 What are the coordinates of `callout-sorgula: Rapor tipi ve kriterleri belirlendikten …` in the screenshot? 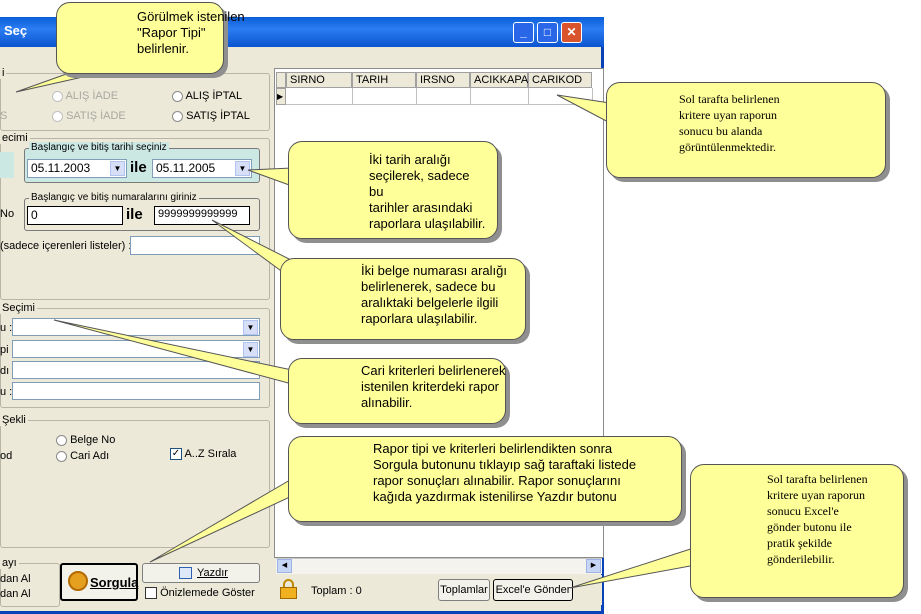 It's located at (485, 479).